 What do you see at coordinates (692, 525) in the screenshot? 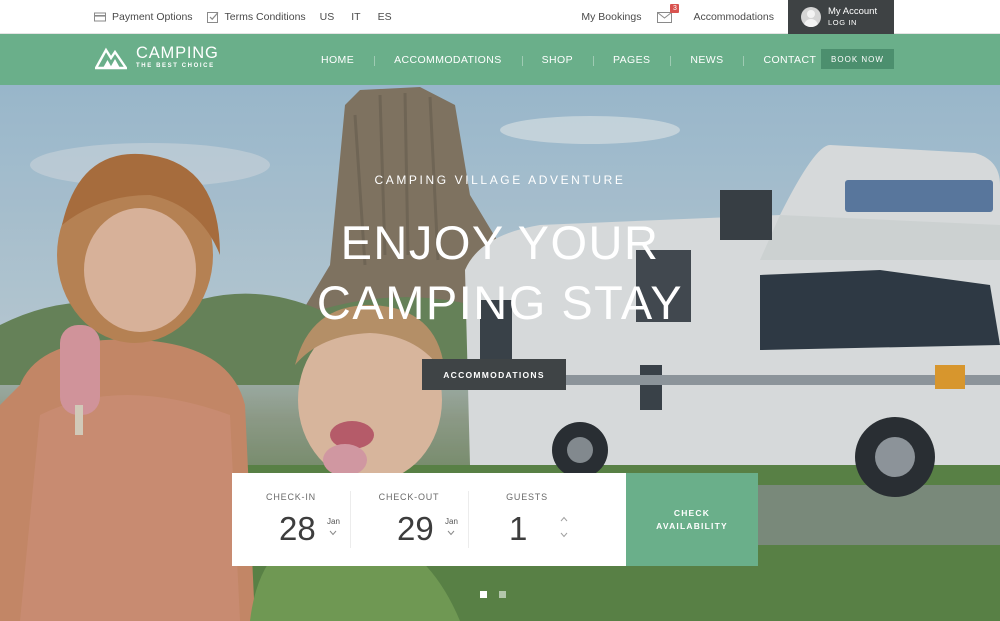
I see `check-label-line-2: AVAILABILITY` at bounding box center [692, 525].